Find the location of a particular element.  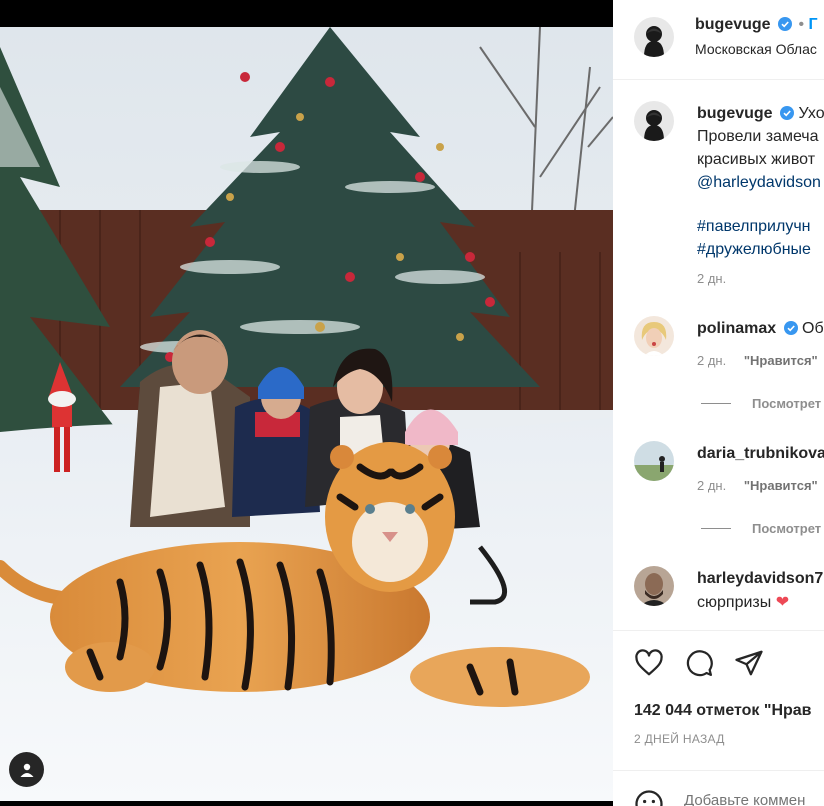

caption-line: Провели замеча is located at coordinates (758, 136).